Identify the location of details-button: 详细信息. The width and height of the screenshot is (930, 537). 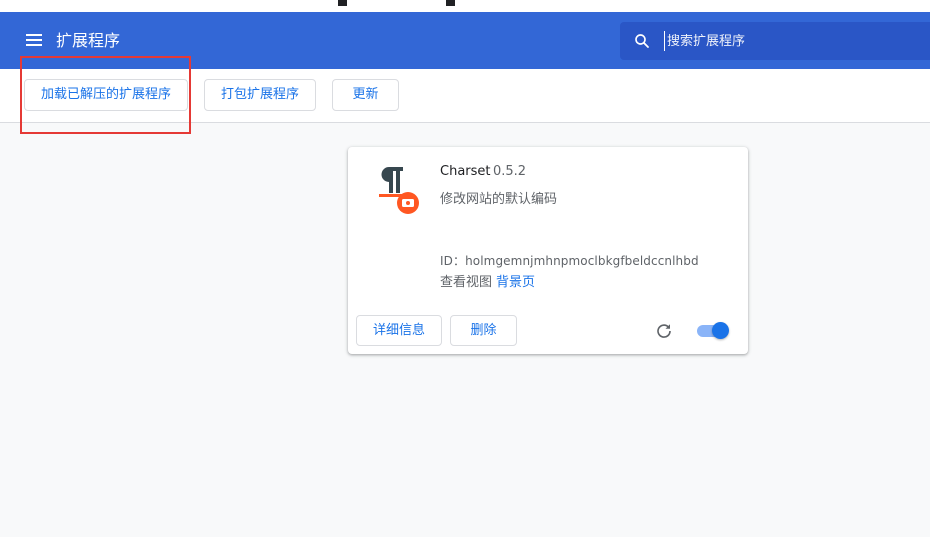
(399, 330).